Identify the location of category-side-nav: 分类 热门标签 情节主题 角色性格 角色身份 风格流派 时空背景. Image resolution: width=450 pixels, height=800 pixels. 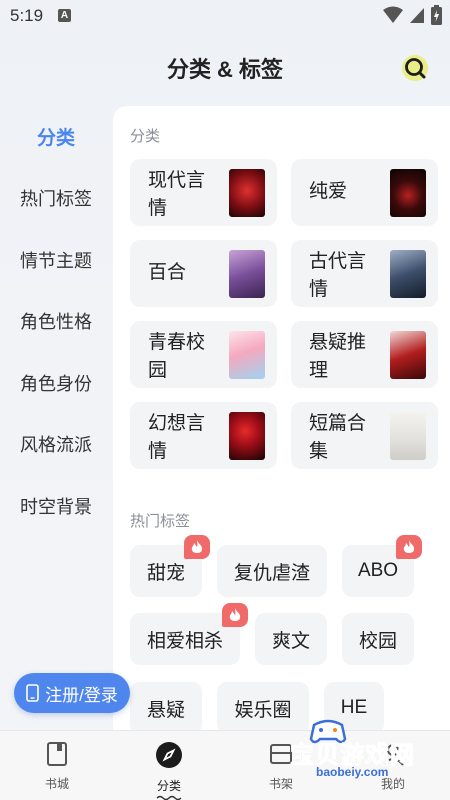
(56, 321).